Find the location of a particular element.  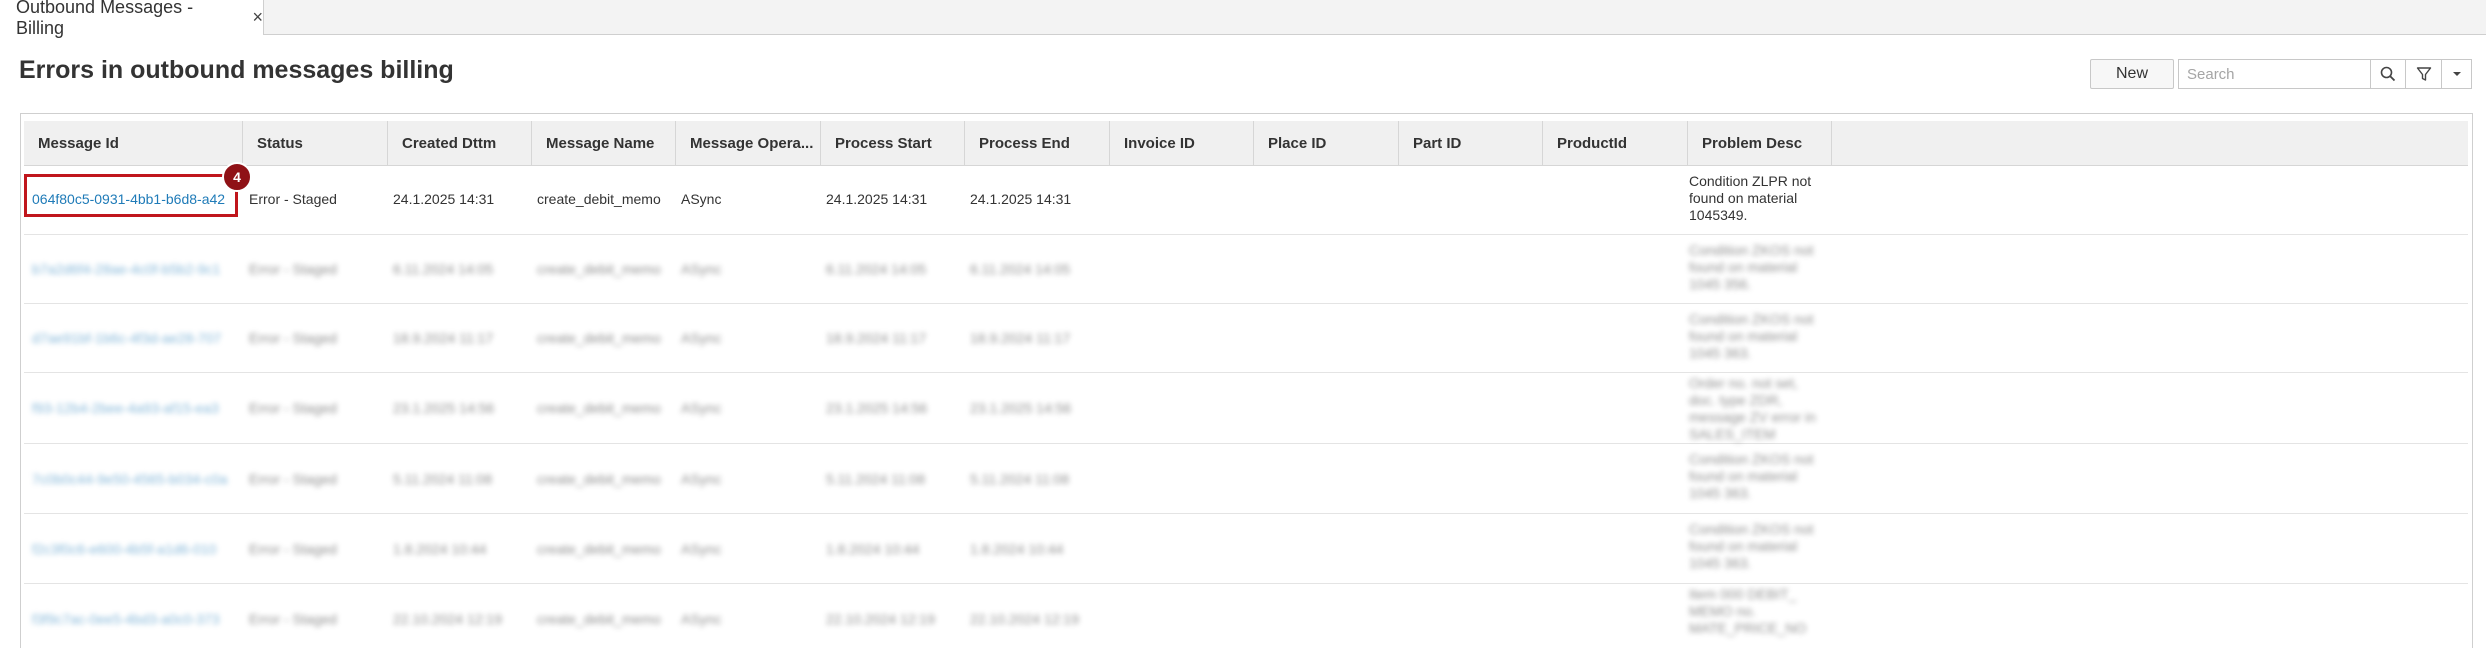

created-cell: 22.10.2024 12:19 is located at coordinates (447, 619).